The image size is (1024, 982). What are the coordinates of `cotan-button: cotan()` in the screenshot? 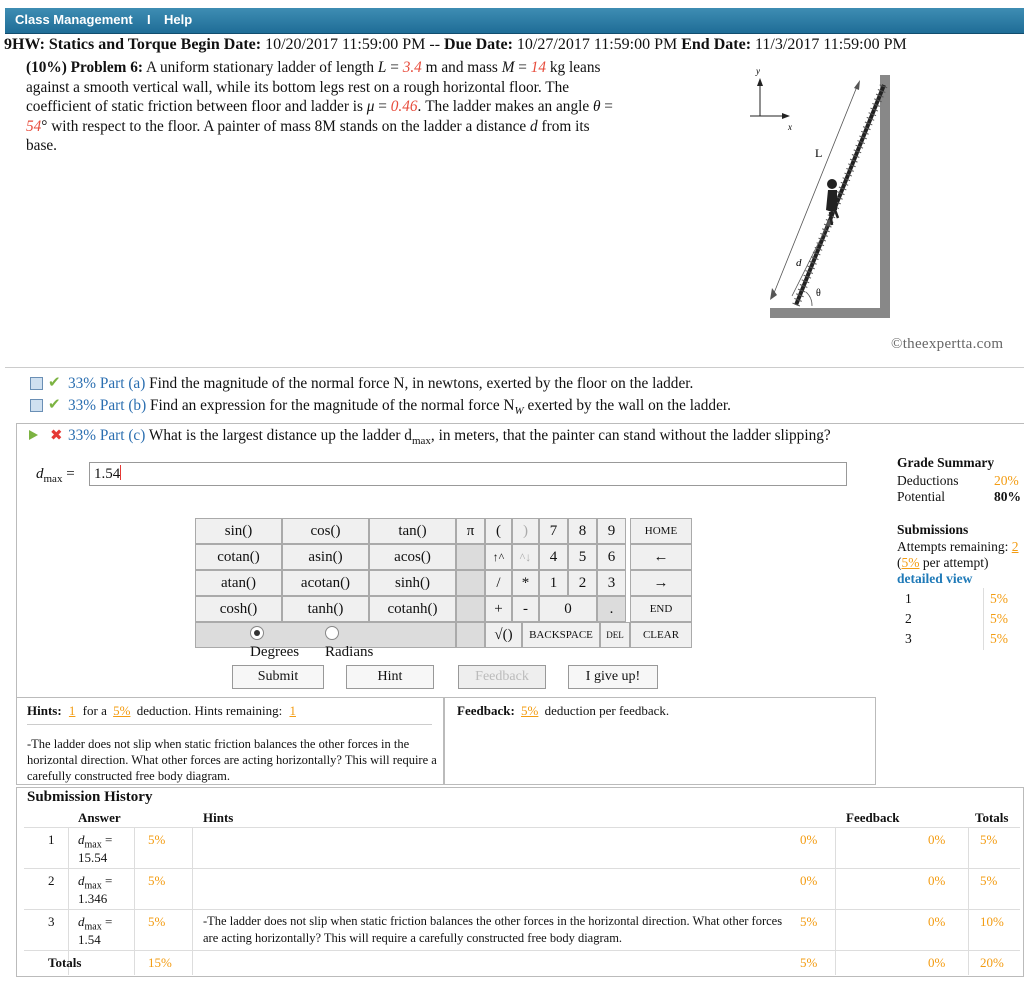 It's located at (238, 557).